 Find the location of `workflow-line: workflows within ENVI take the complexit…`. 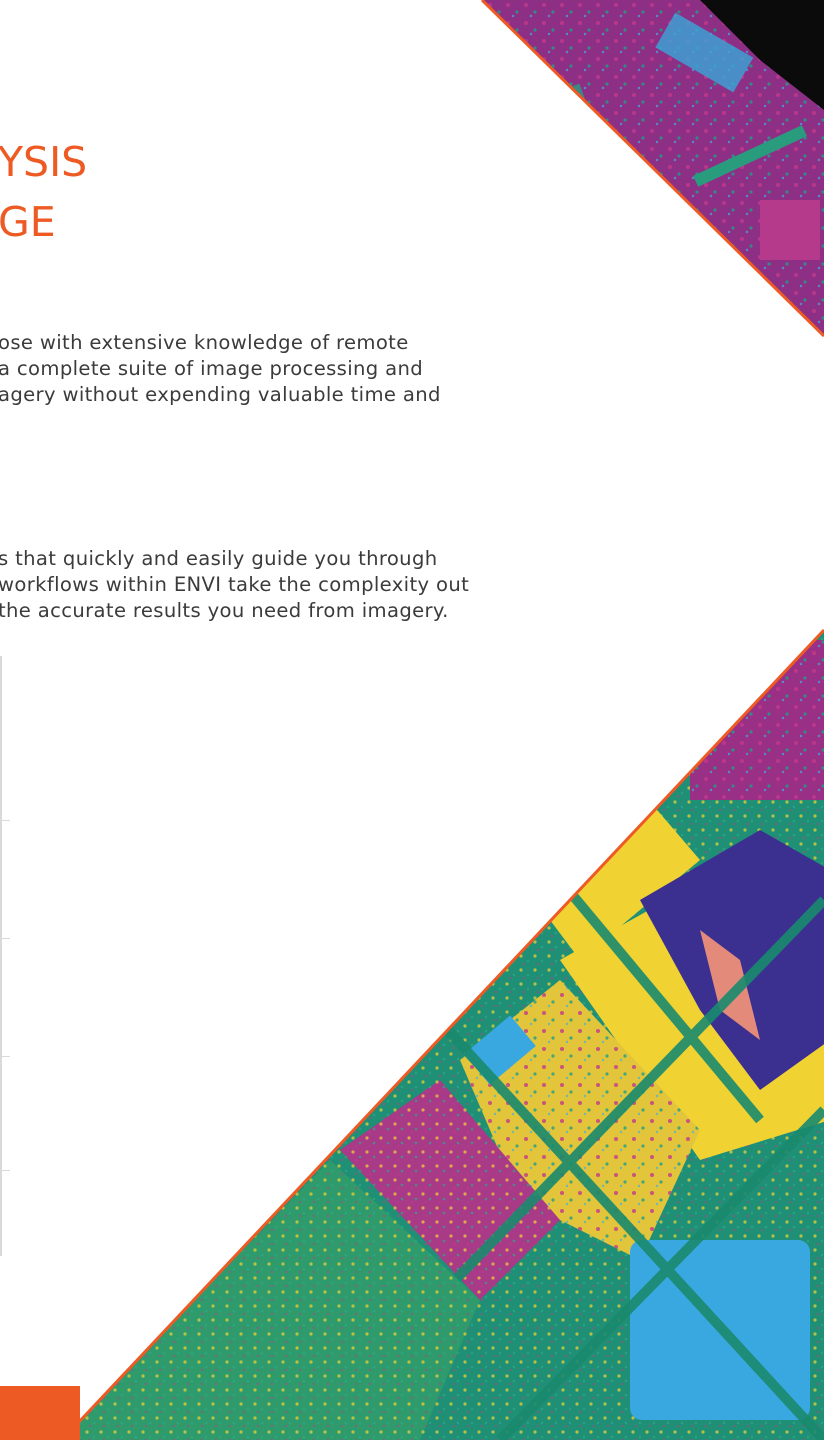

workflow-line: workflows within ENVI take the complexit… is located at coordinates (235, 584).